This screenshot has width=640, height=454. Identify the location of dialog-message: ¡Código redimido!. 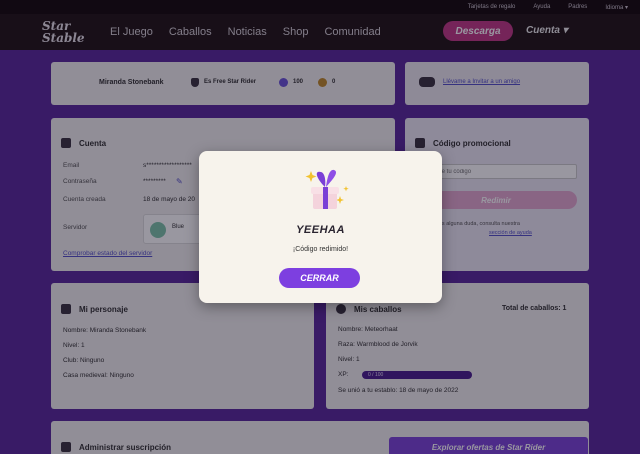
(320, 249).